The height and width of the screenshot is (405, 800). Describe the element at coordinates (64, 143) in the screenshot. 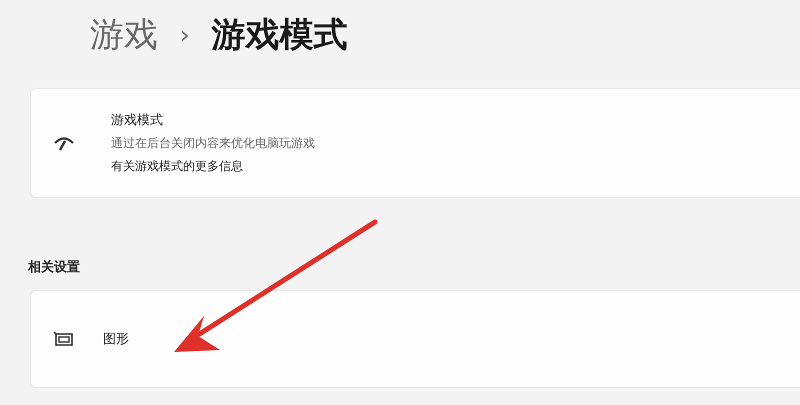

I see `gauge-icon` at that location.